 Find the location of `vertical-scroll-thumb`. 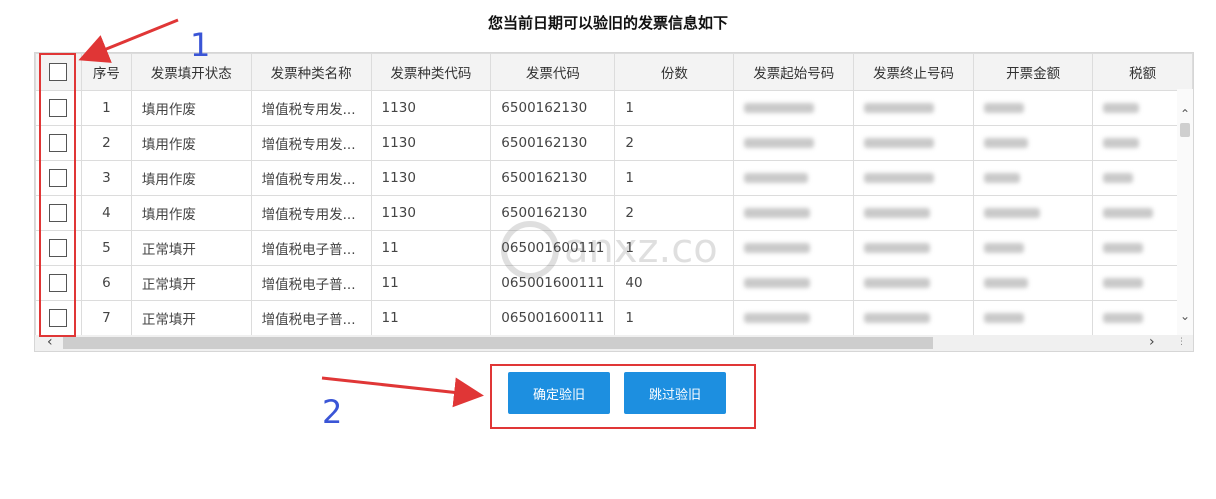

vertical-scroll-thumb is located at coordinates (1185, 130).